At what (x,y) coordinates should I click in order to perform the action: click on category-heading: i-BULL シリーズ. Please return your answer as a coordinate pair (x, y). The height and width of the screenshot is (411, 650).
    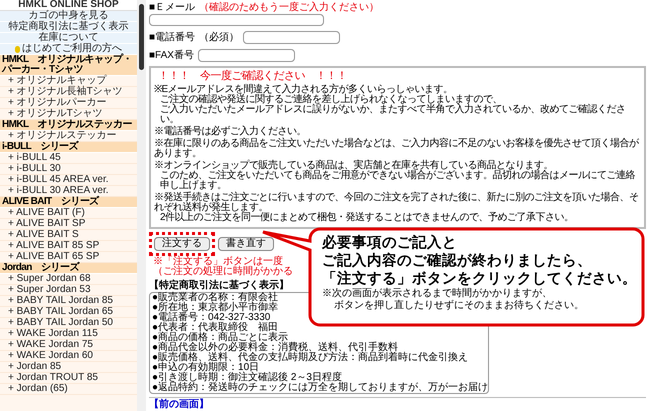
    Looking at the image, I should click on (68, 147).